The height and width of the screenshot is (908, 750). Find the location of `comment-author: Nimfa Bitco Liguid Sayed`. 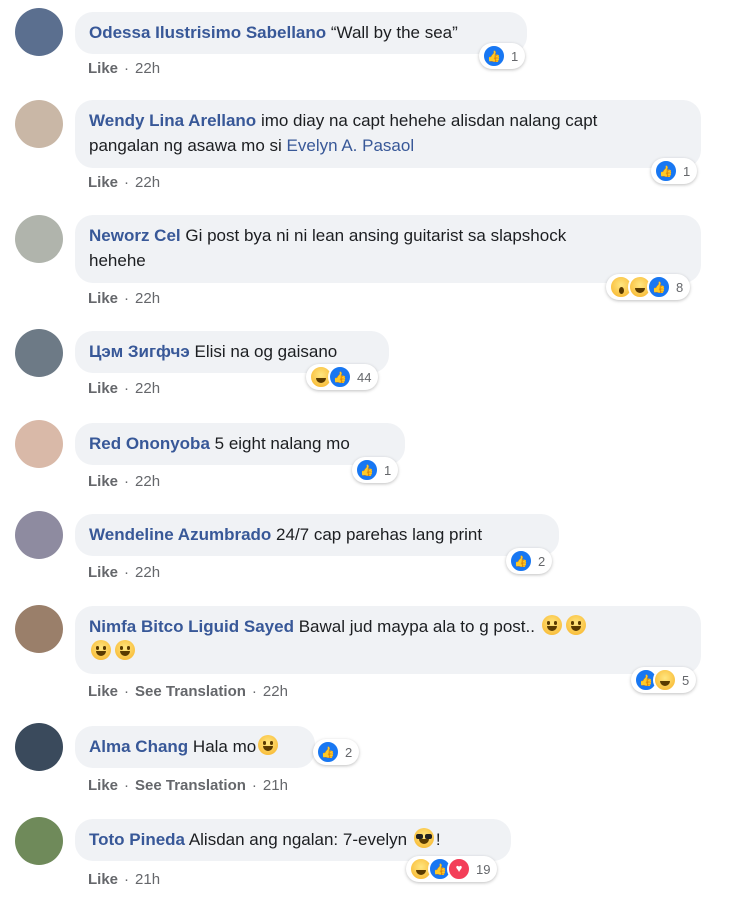

comment-author: Nimfa Bitco Liguid Sayed is located at coordinates (191, 626).